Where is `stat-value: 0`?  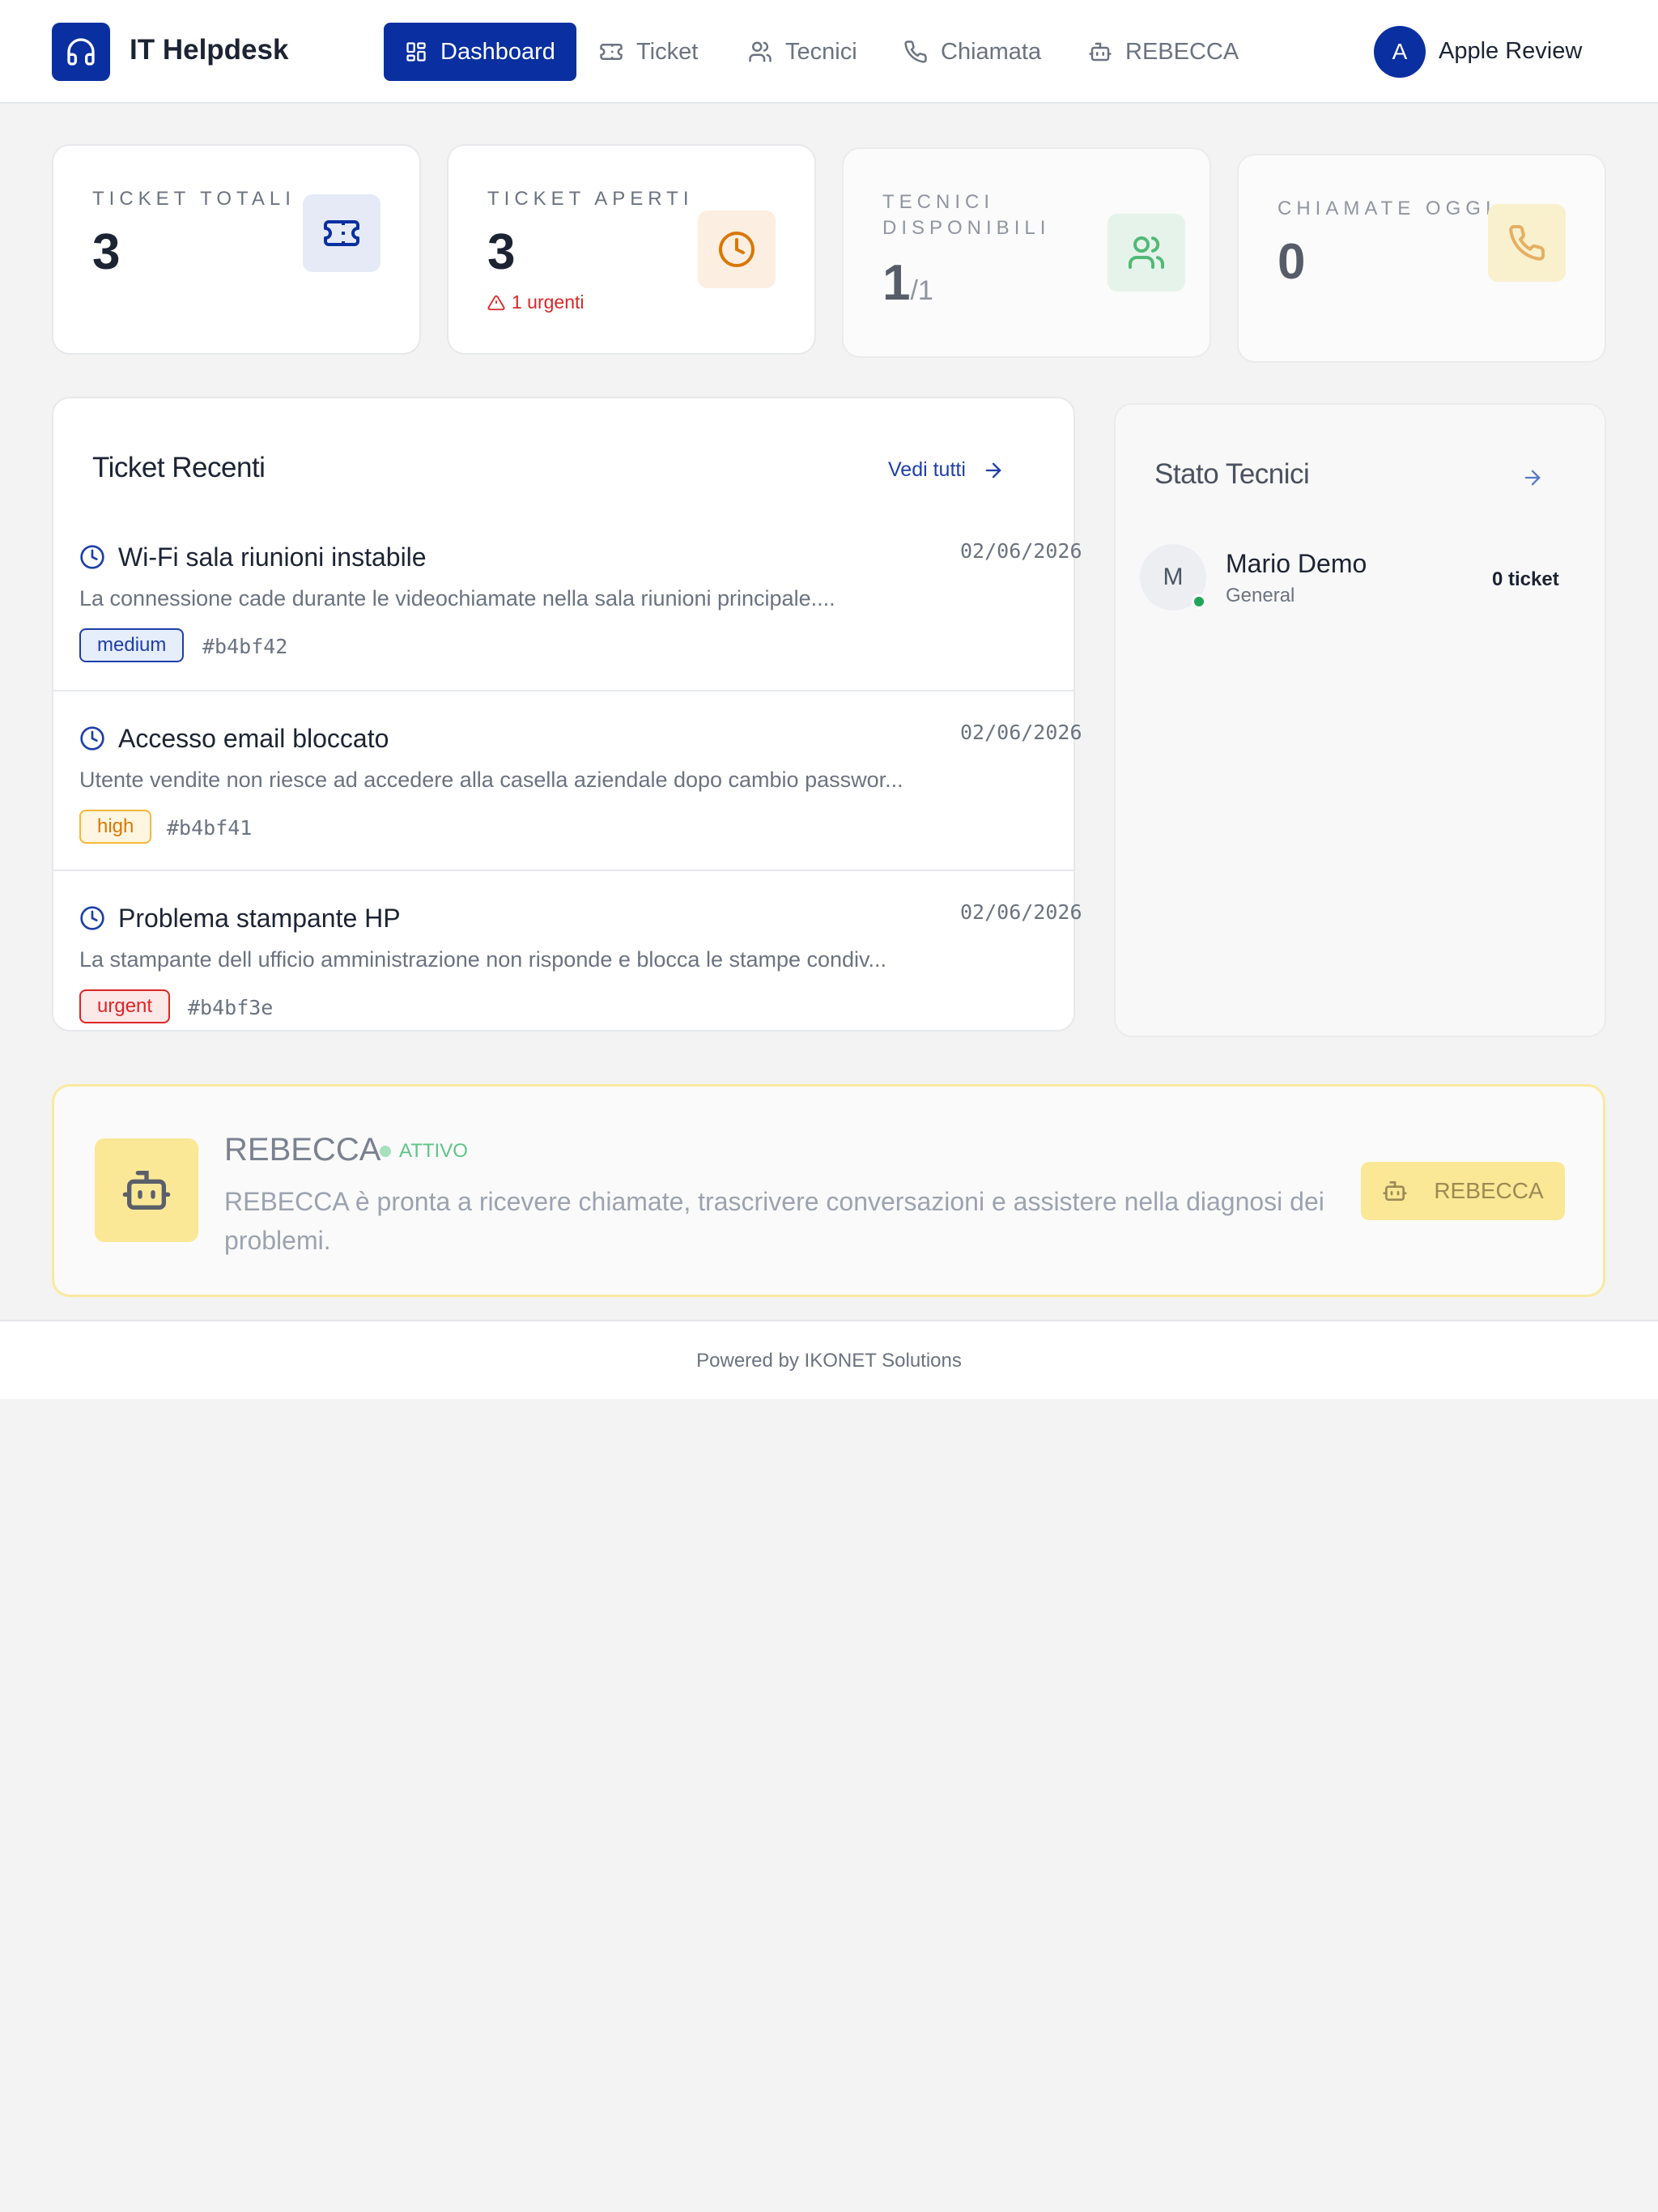
stat-value: 0 is located at coordinates (1292, 262).